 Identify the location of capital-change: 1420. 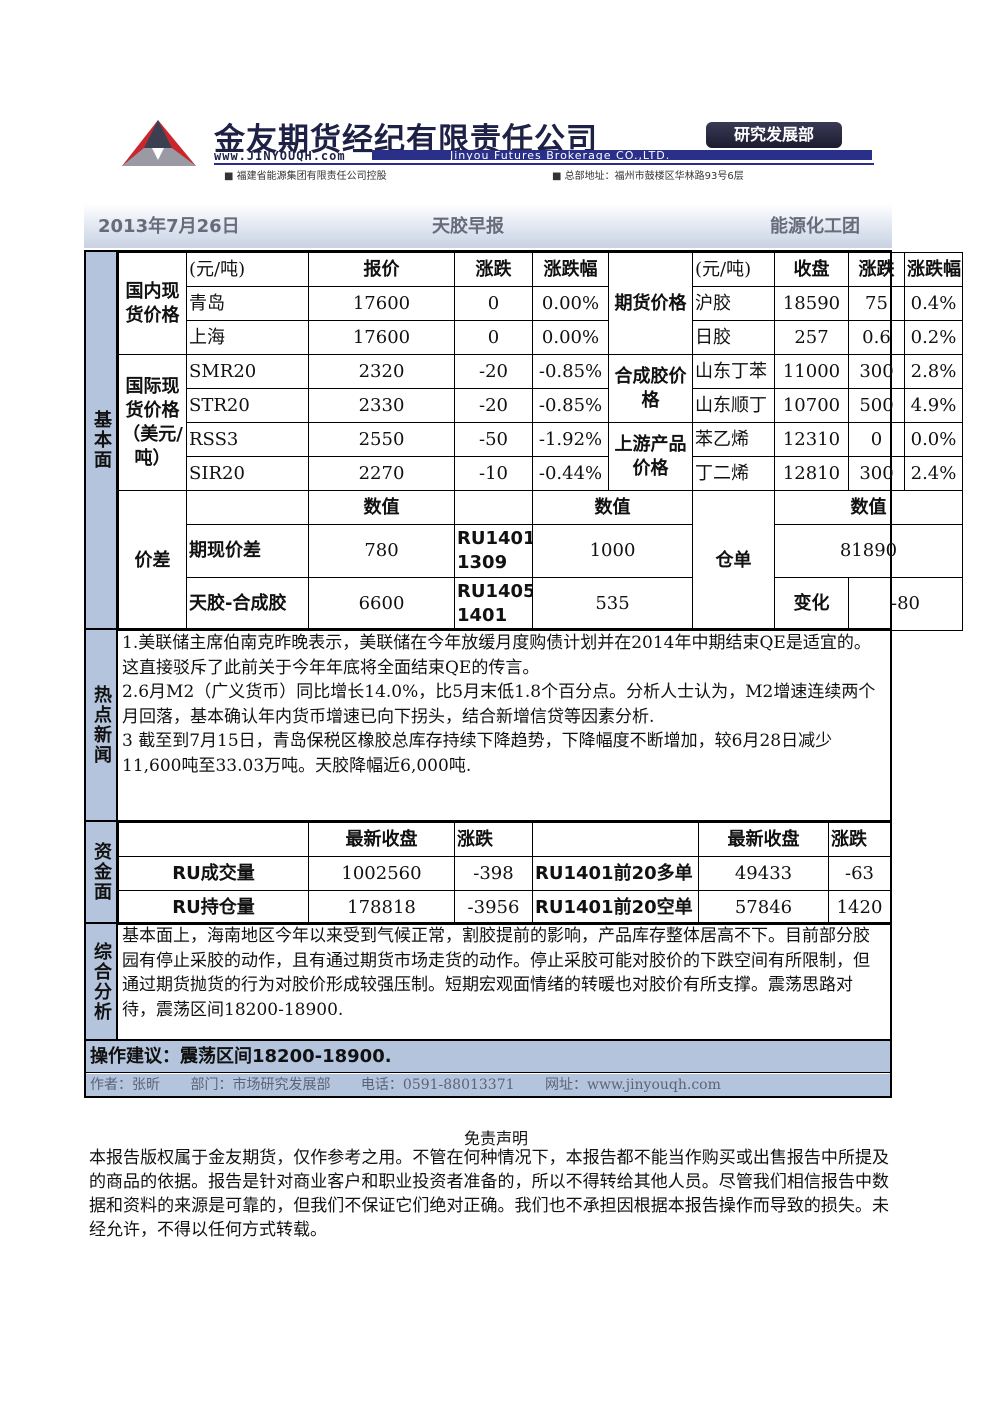
(859, 907).